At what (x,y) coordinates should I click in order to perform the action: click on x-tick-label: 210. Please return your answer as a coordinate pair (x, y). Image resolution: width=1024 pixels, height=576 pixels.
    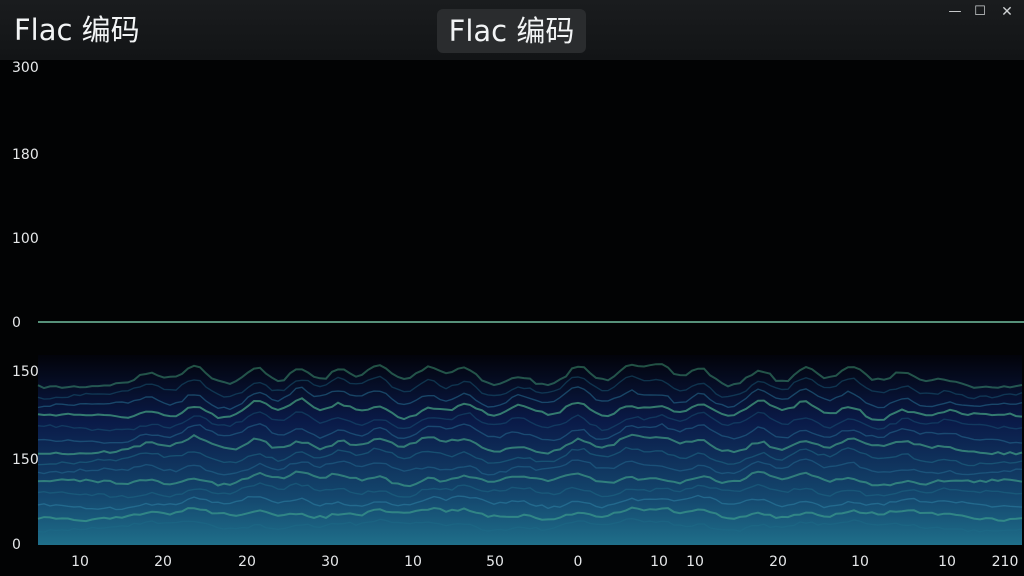
    Looking at the image, I should click on (1005, 562).